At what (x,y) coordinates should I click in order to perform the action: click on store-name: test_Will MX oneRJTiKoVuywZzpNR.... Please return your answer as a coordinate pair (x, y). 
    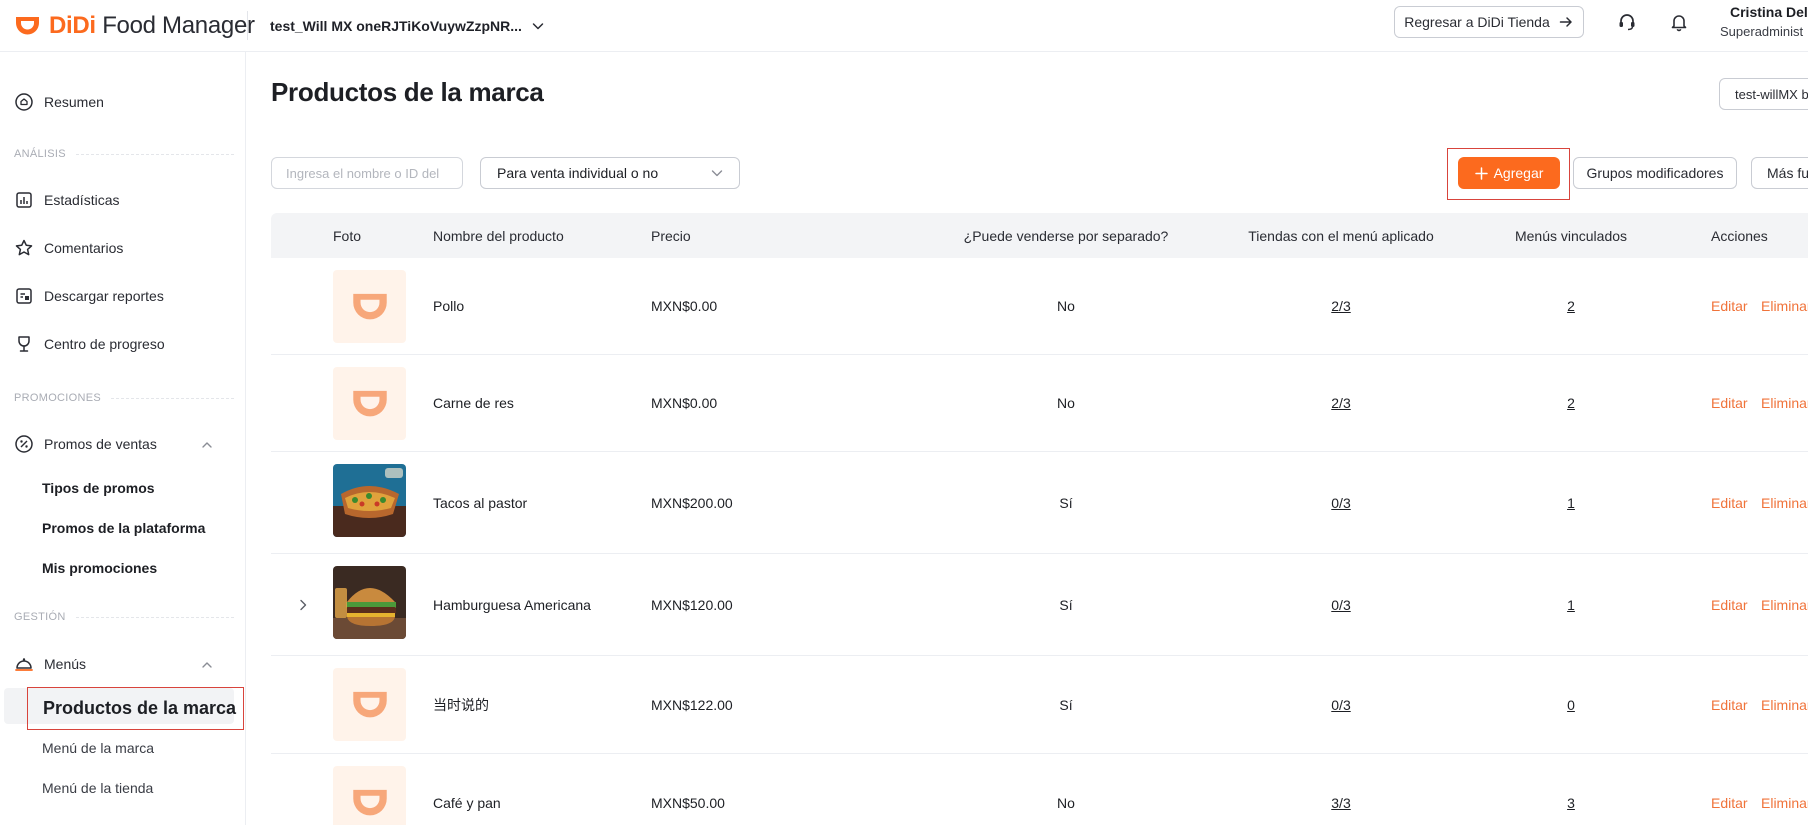
    Looking at the image, I should click on (396, 26).